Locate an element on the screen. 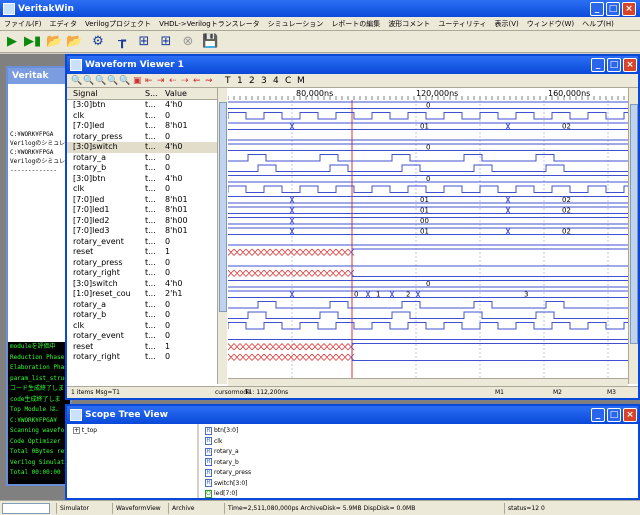  scope-titlebar: Scope Tree View _ □ × is located at coordinates (352, 415).